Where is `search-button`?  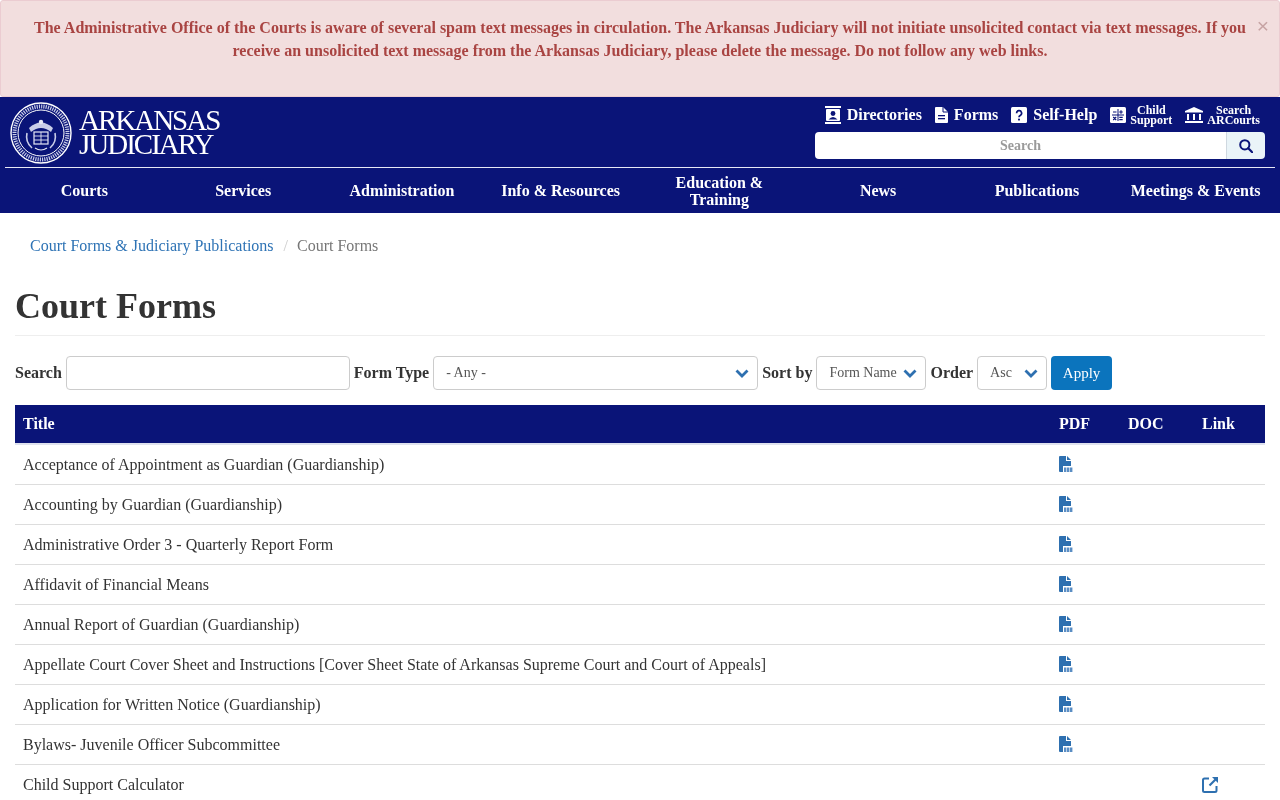 search-button is located at coordinates (1245, 145).